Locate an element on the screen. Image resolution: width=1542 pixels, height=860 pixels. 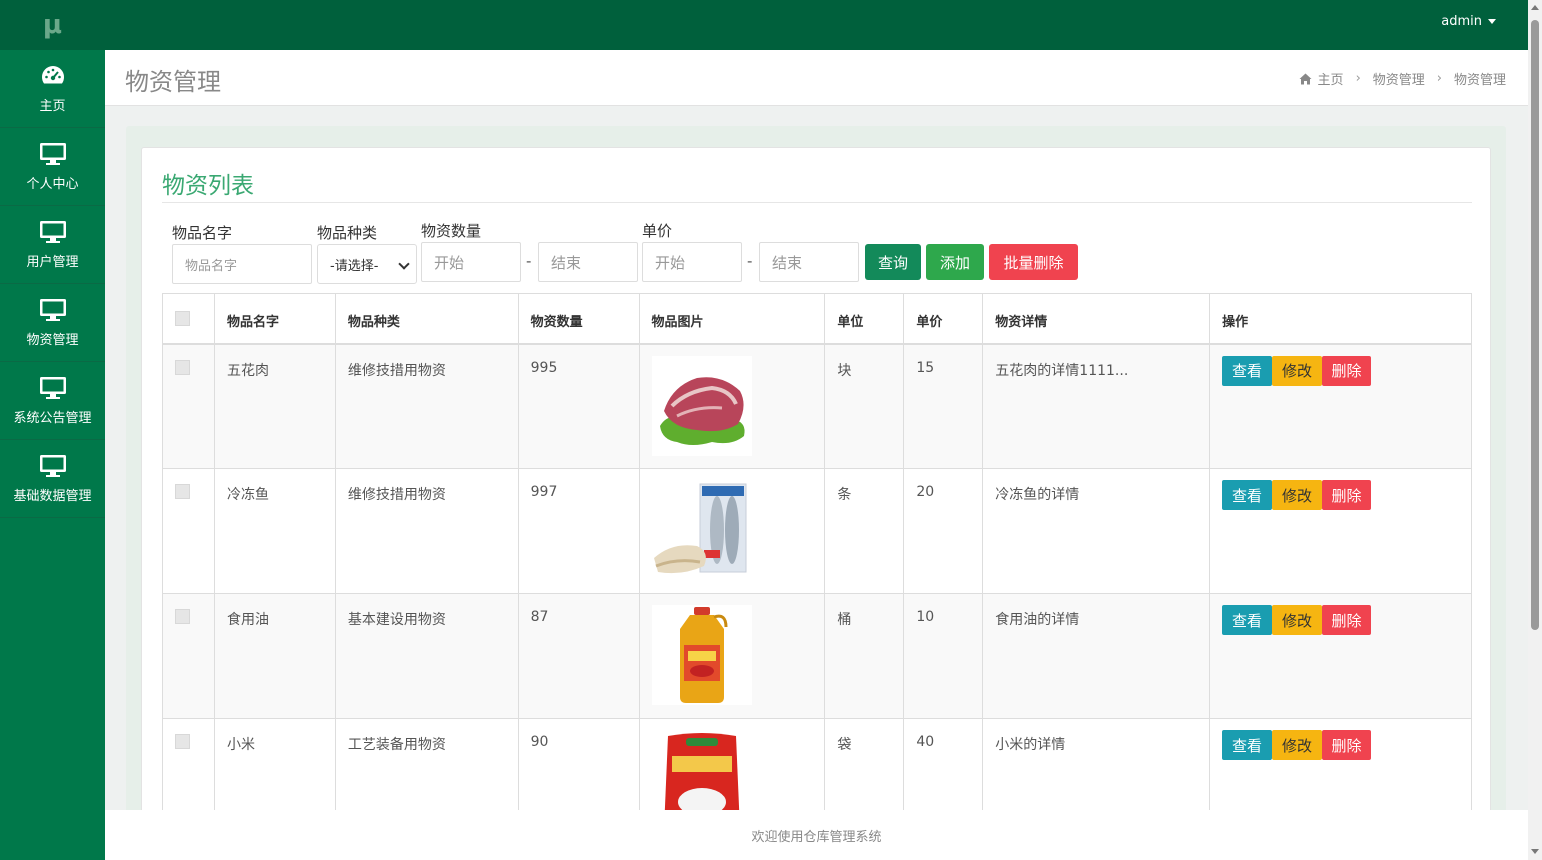
cell-price: 15 is located at coordinates (943, 406).